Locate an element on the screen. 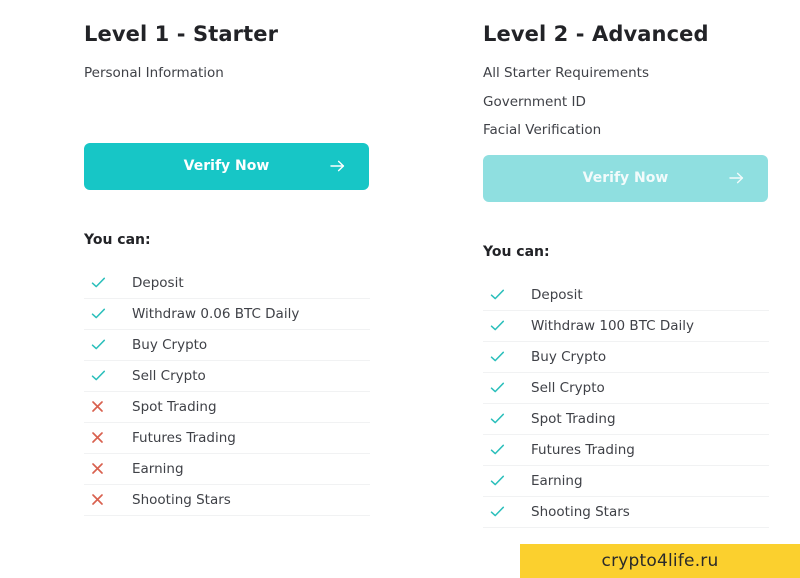 Image resolution: width=800 pixels, height=578 pixels. site-watermark-banner: crypto4life.ru is located at coordinates (660, 561).